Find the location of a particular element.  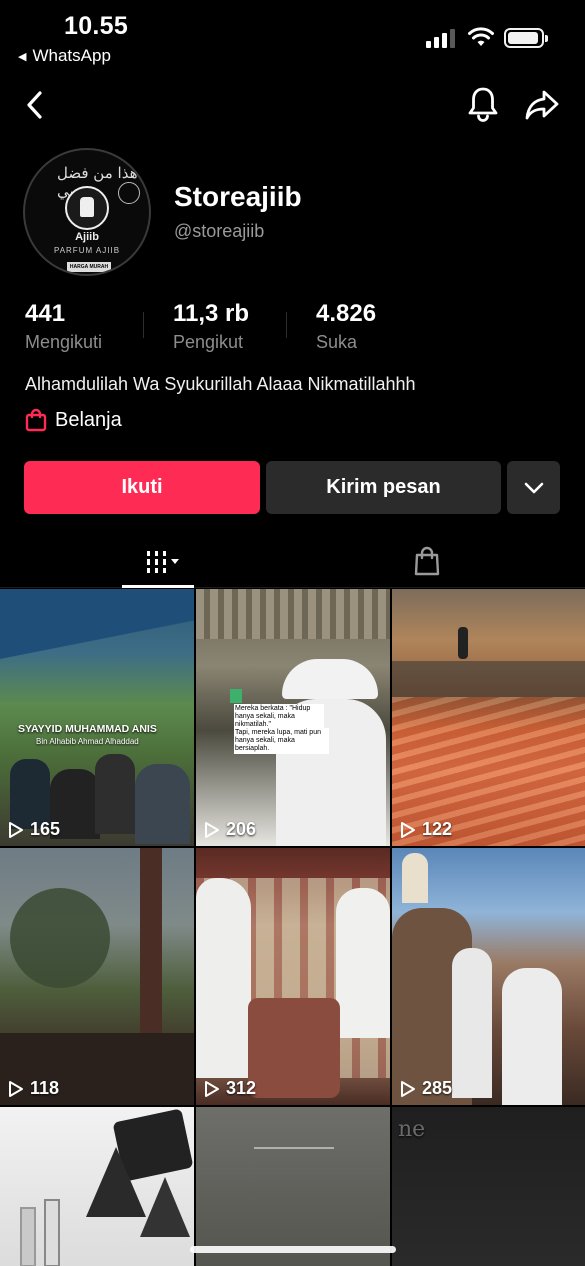

view-count-value: 118 is located at coordinates (45, 1088).